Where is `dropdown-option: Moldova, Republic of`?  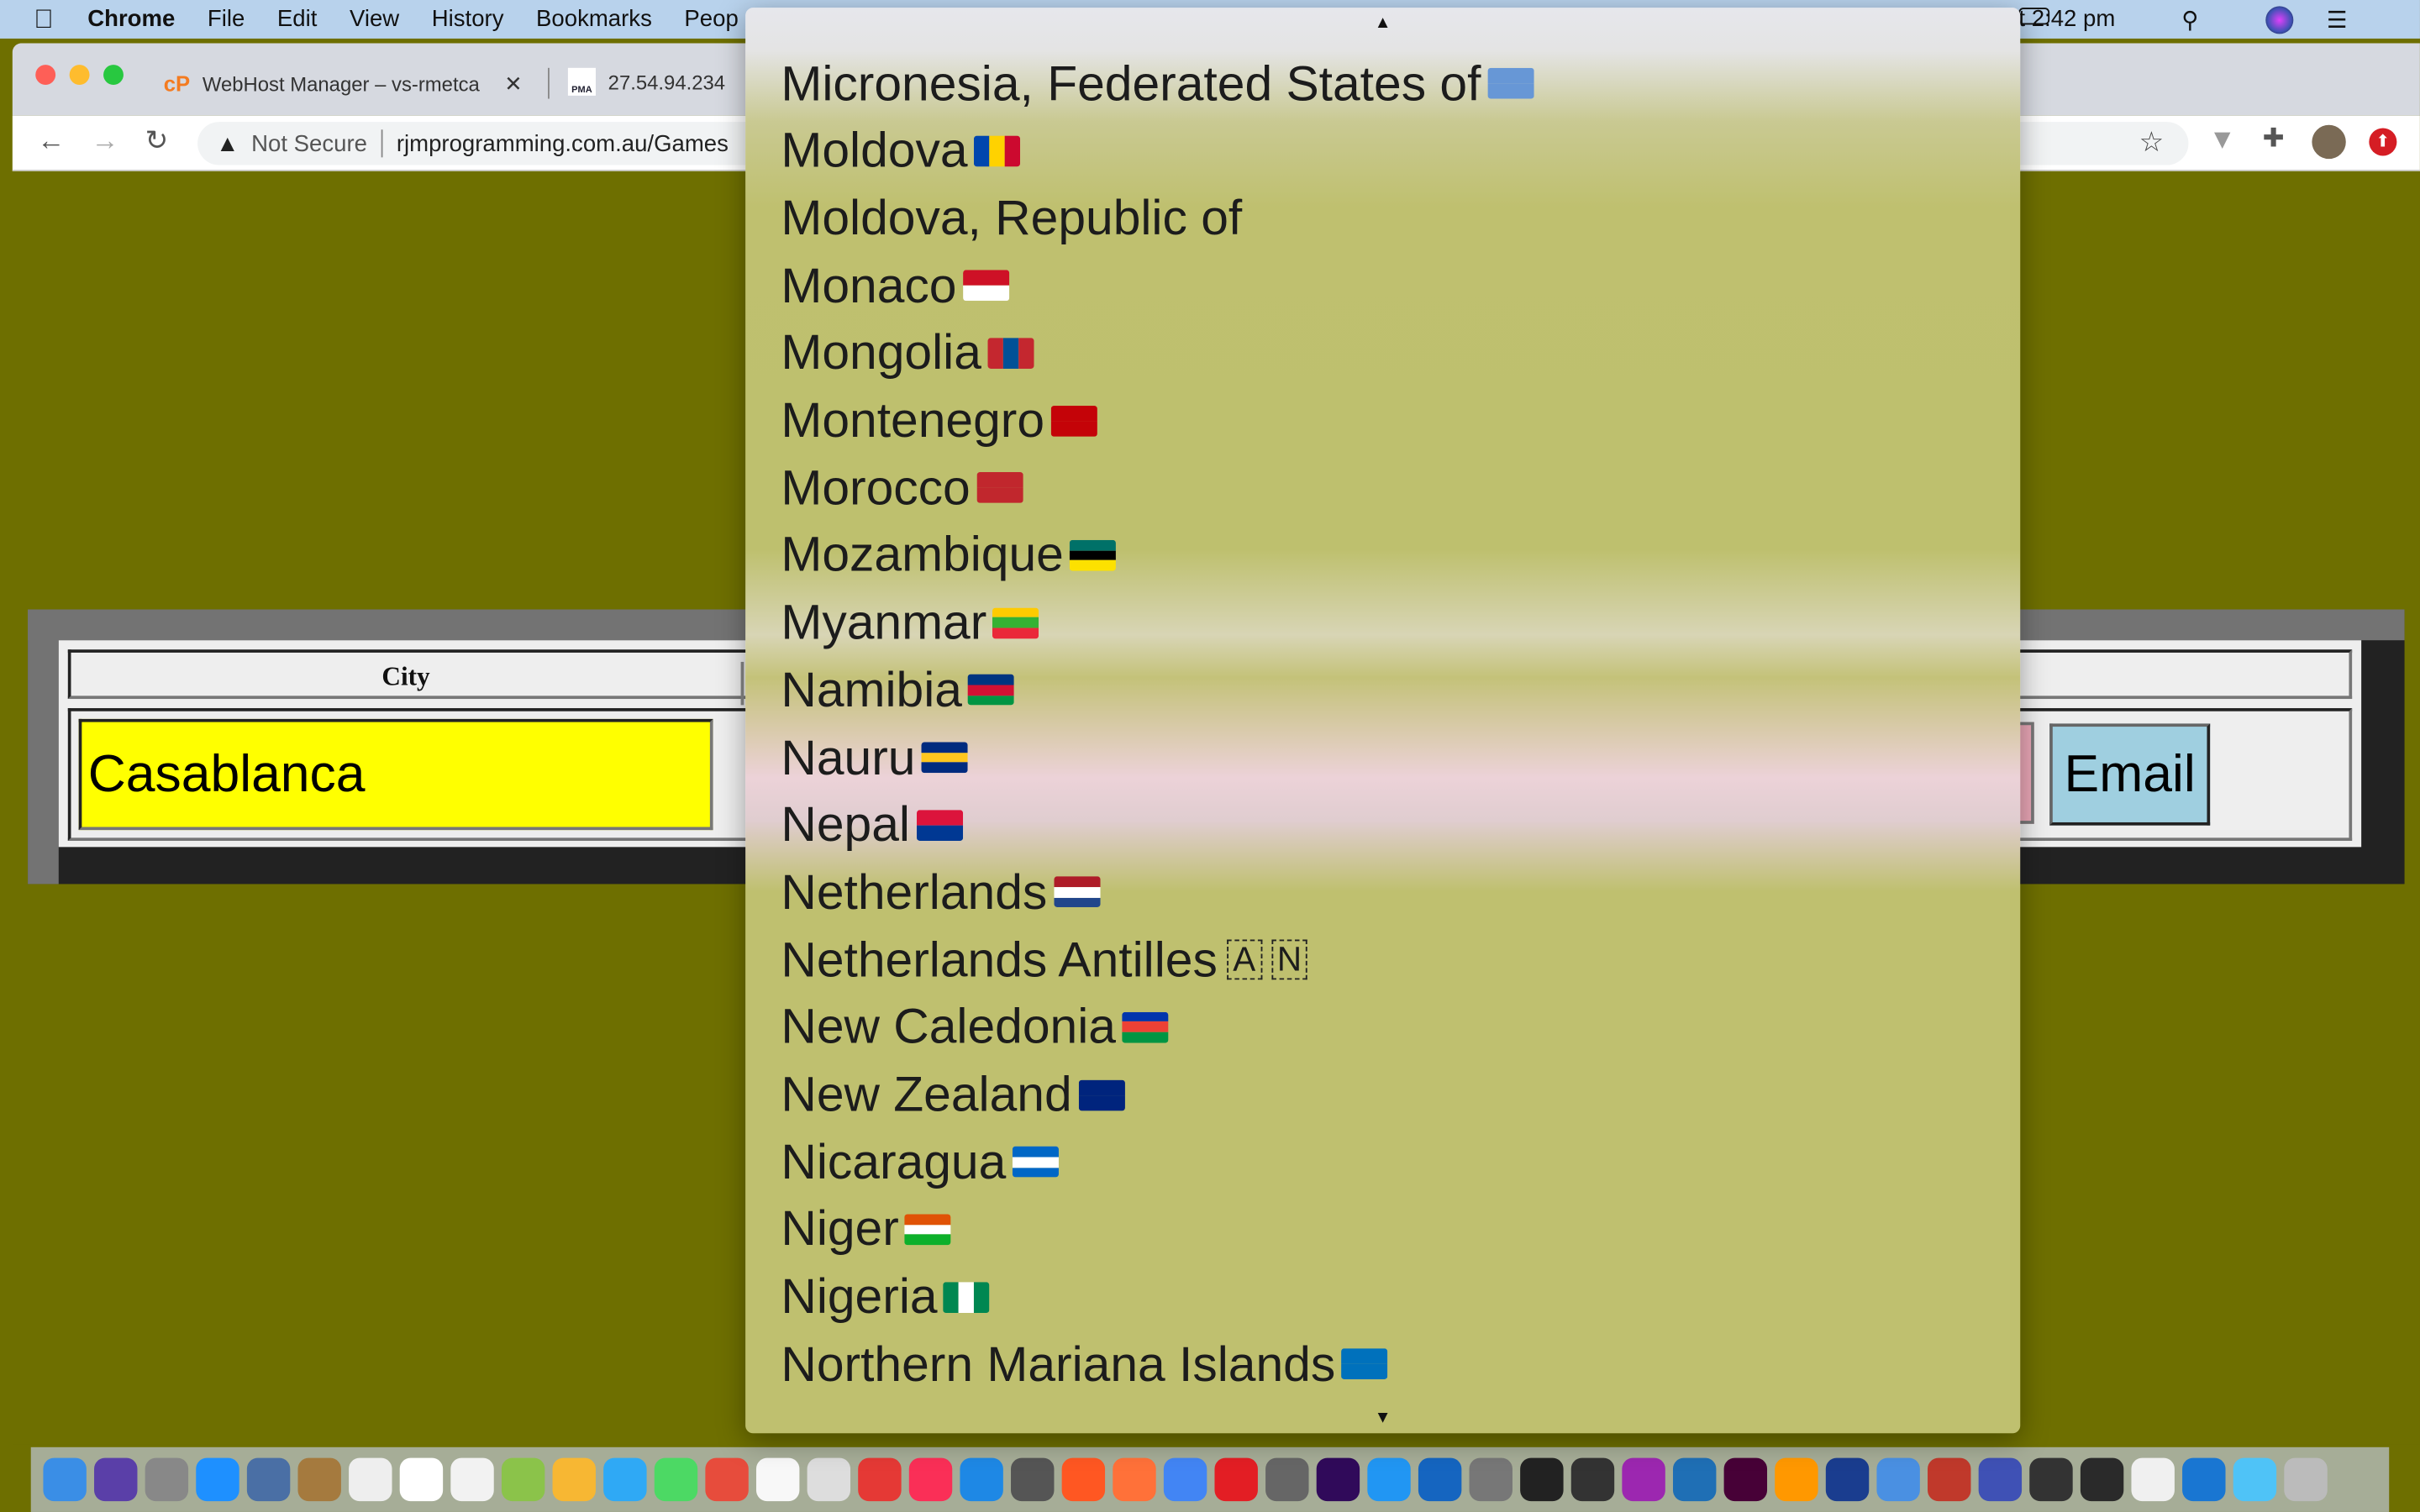 dropdown-option: Moldova, Republic of is located at coordinates (1012, 218).